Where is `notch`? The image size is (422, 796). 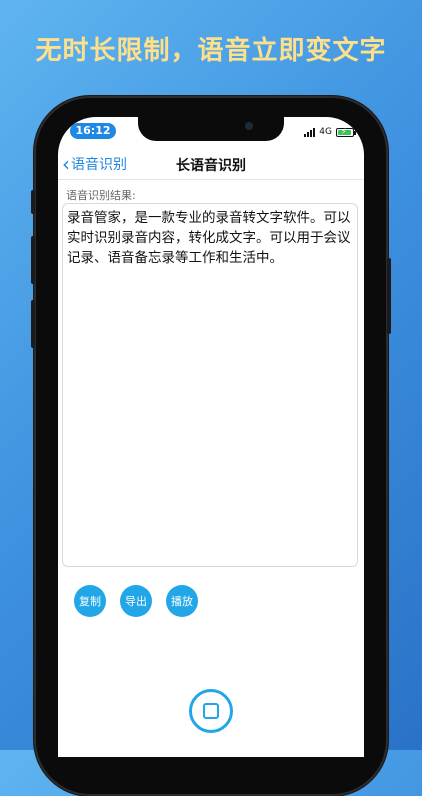 notch is located at coordinates (211, 129).